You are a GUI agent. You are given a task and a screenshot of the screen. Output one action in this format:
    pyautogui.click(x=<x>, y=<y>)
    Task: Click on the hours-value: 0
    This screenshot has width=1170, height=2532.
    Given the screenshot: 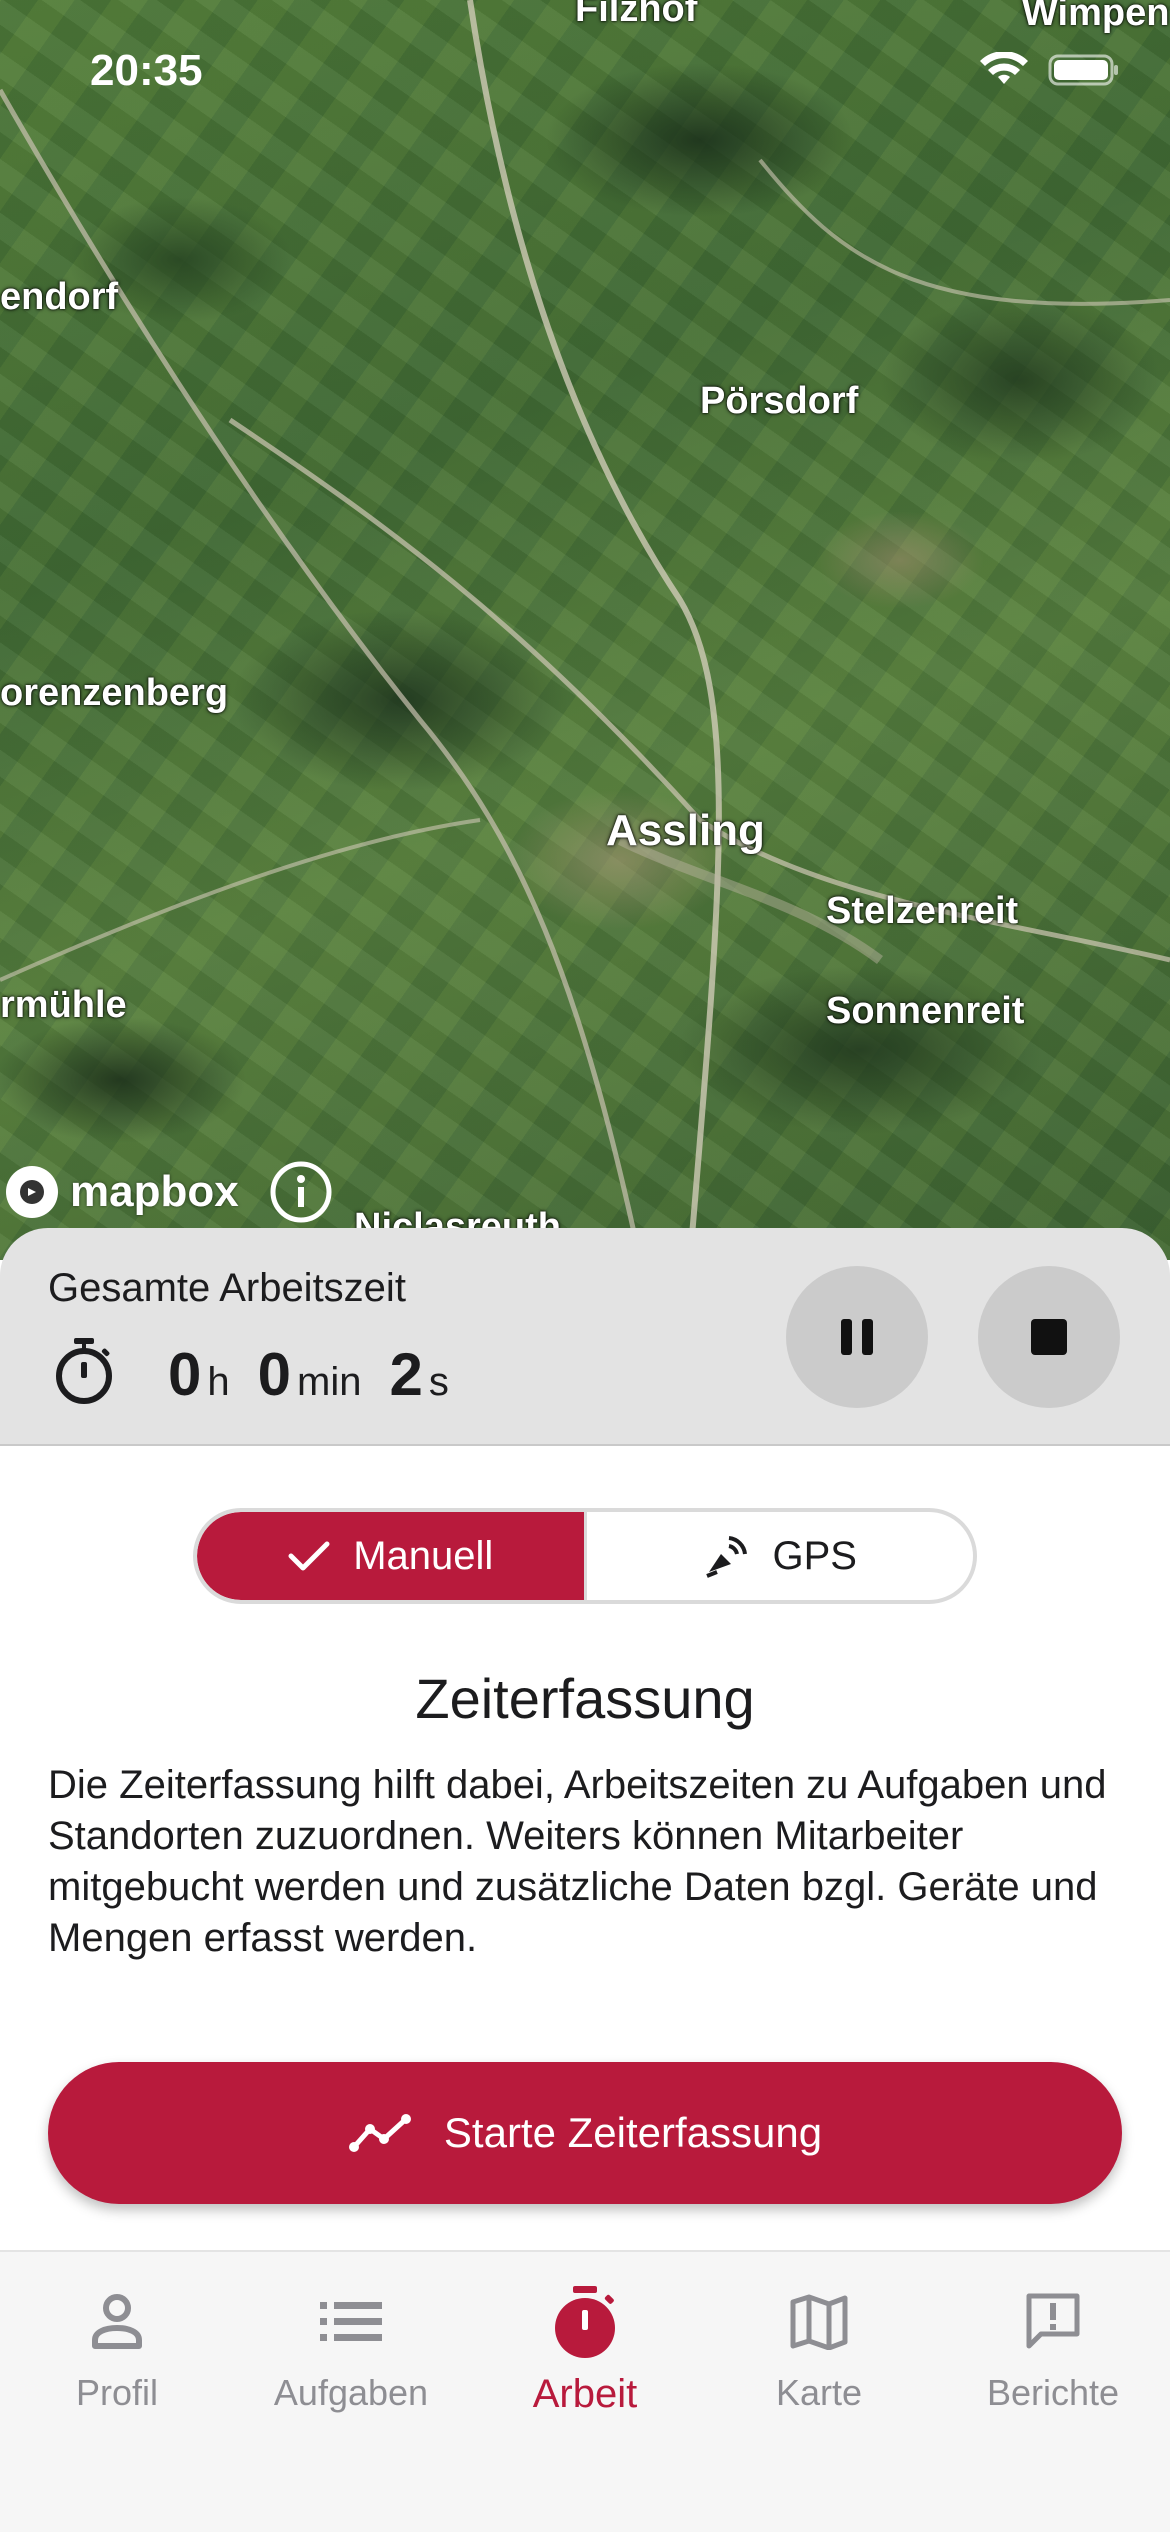 What is the action you would take?
    pyautogui.click(x=185, y=1374)
    